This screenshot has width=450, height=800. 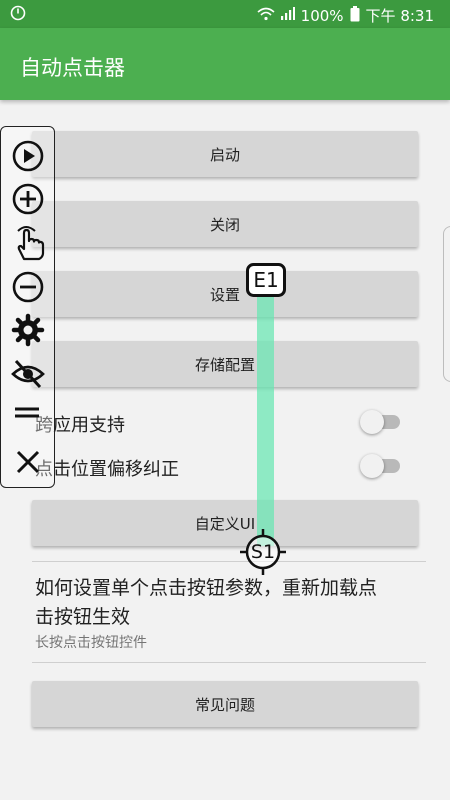 I want to click on signal-icon, so click(x=287, y=15).